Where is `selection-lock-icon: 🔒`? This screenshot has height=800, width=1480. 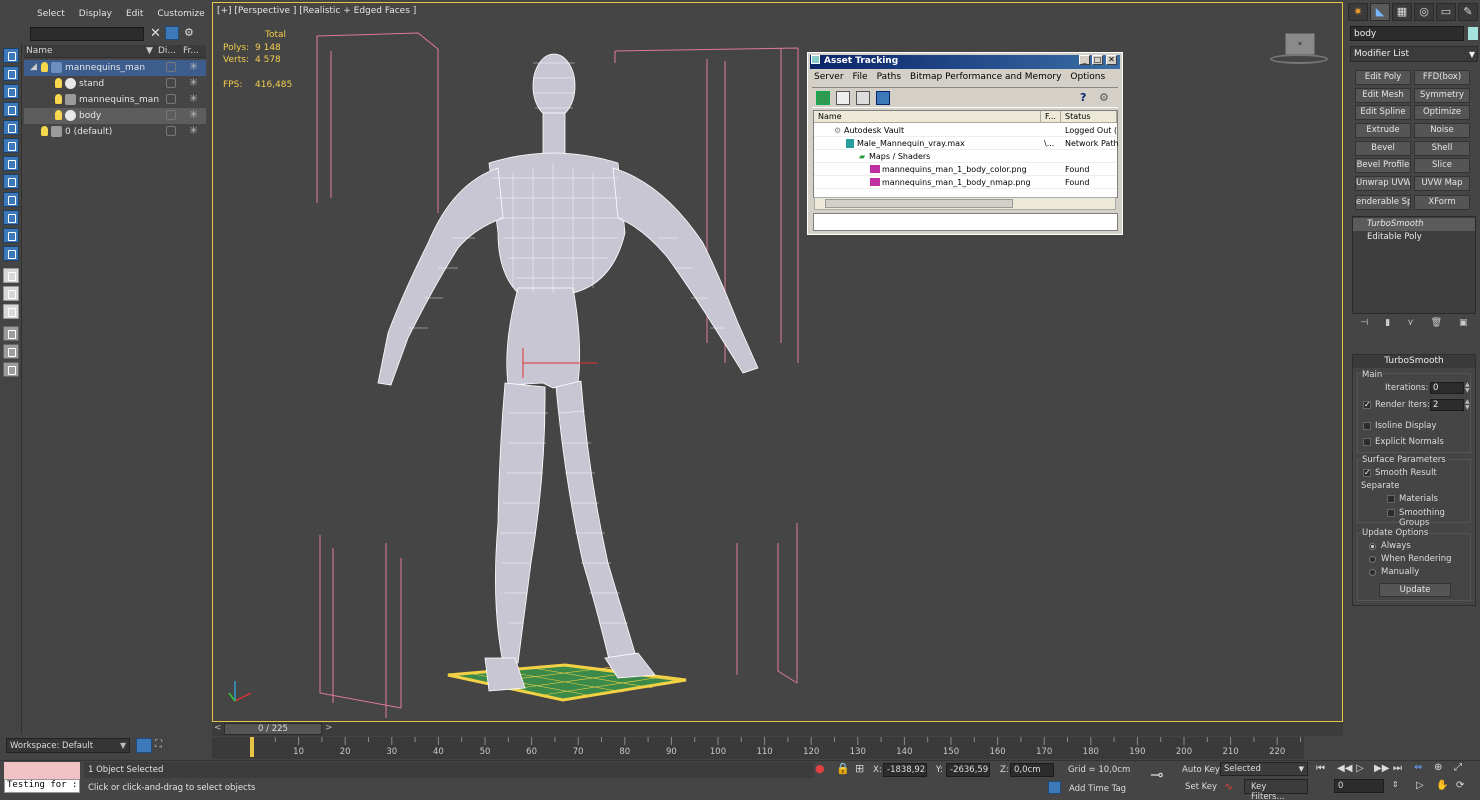
selection-lock-icon: 🔒 is located at coordinates (843, 768).